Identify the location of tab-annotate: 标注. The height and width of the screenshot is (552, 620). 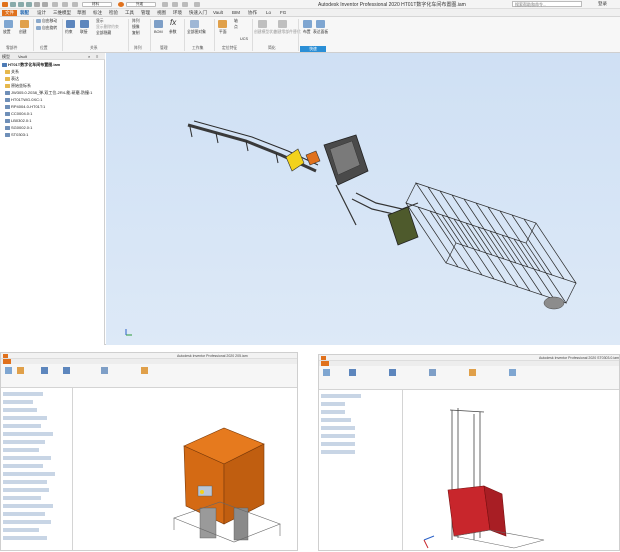
(97, 13).